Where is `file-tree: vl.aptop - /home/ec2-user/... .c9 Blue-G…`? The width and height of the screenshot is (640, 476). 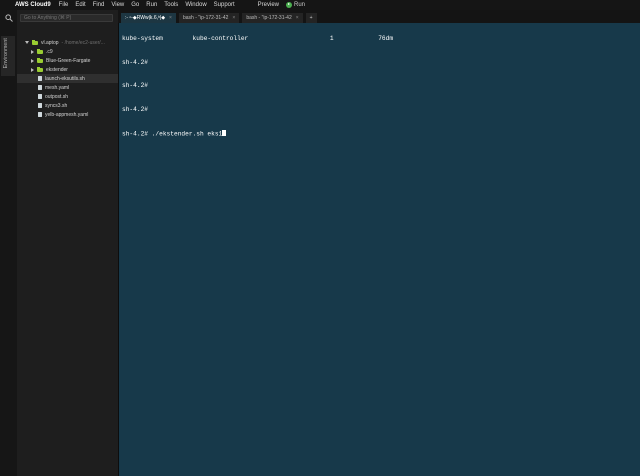
file-tree: vl.aptop - /home/ec2-user/... .c9 Blue-G… is located at coordinates (67, 78).